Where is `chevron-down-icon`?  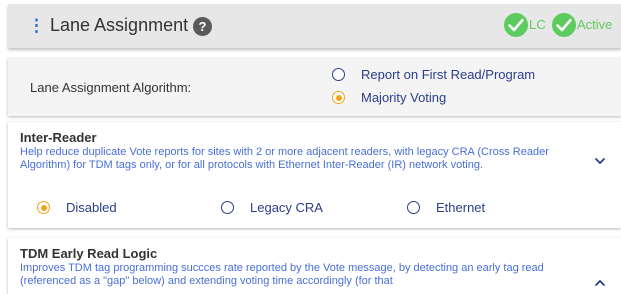 chevron-down-icon is located at coordinates (600, 161).